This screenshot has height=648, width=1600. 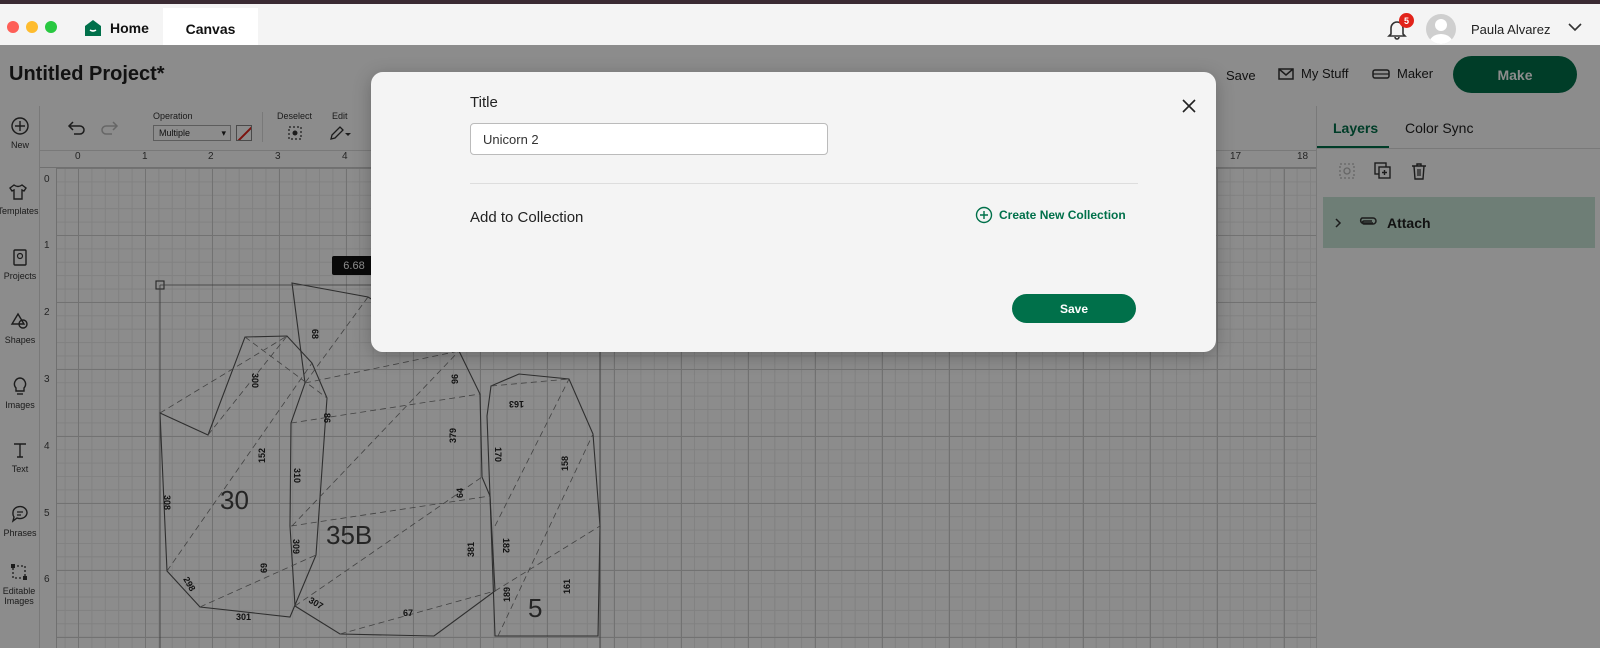 What do you see at coordinates (649, 139) in the screenshot?
I see `title-input` at bounding box center [649, 139].